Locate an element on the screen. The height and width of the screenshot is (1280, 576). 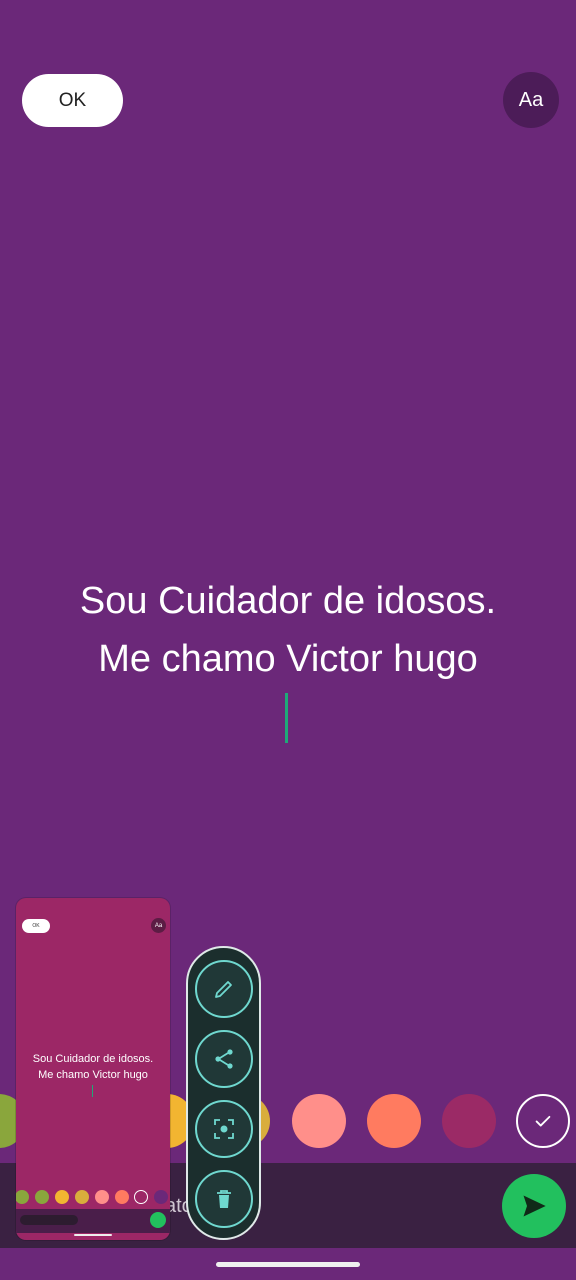
ok-button: OK is located at coordinates (72, 100).